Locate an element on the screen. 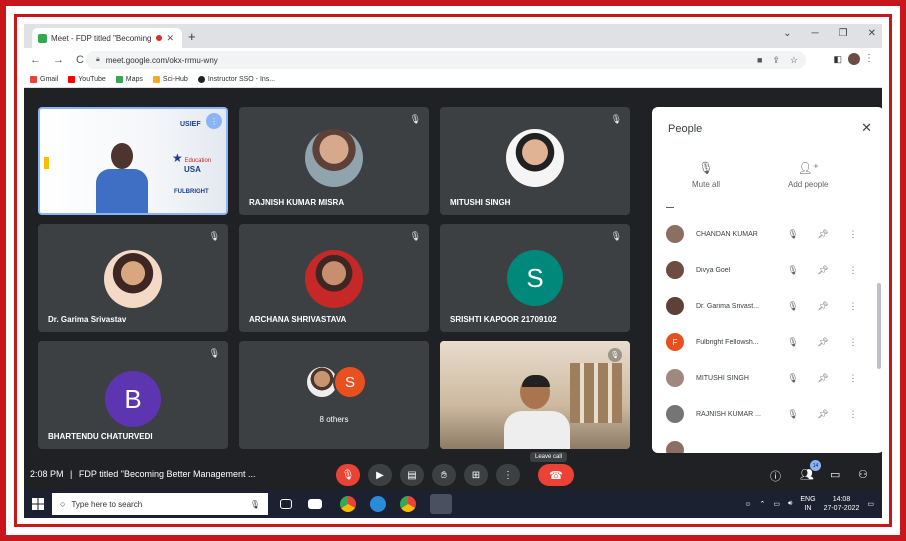 The image size is (906, 541). edge-icon is located at coordinates (378, 504).